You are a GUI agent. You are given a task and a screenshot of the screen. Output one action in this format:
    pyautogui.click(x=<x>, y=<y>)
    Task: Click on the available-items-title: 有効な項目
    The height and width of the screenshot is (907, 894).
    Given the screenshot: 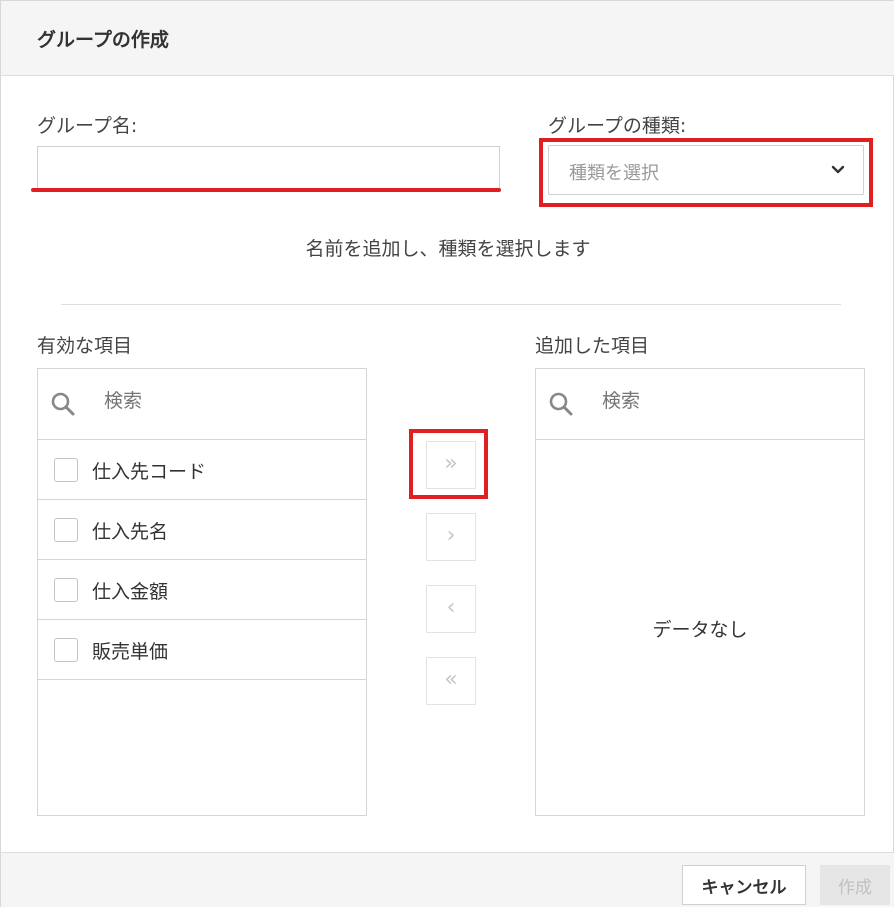 What is the action you would take?
    pyautogui.click(x=85, y=346)
    